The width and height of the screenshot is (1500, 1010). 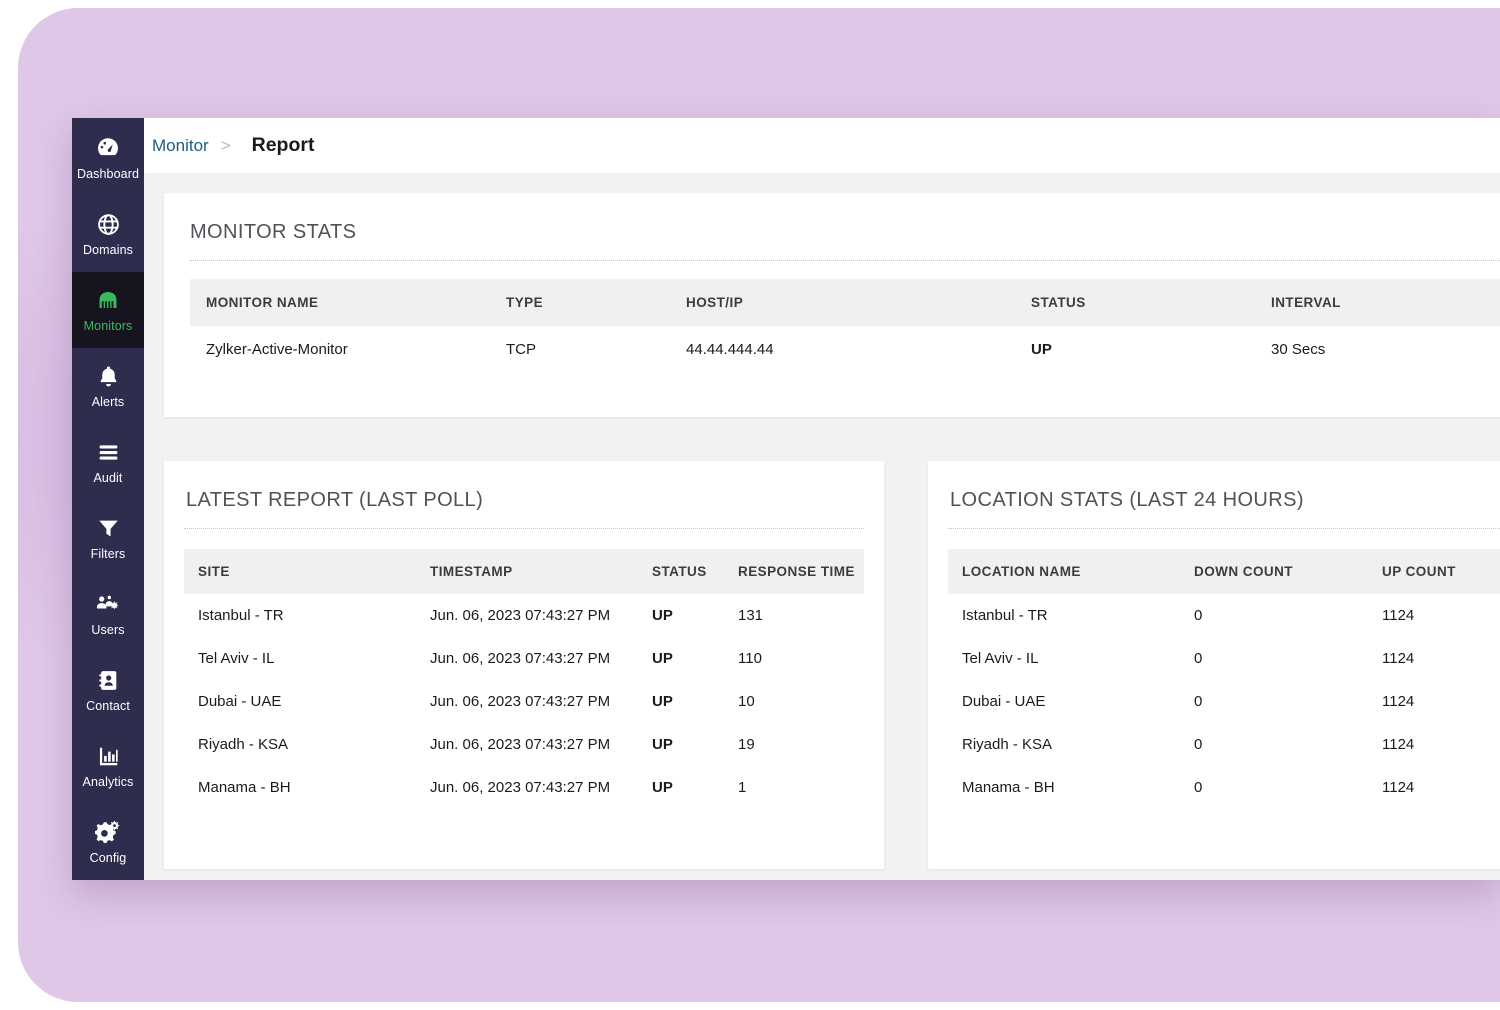 I want to click on page-title: Report, so click(x=283, y=145).